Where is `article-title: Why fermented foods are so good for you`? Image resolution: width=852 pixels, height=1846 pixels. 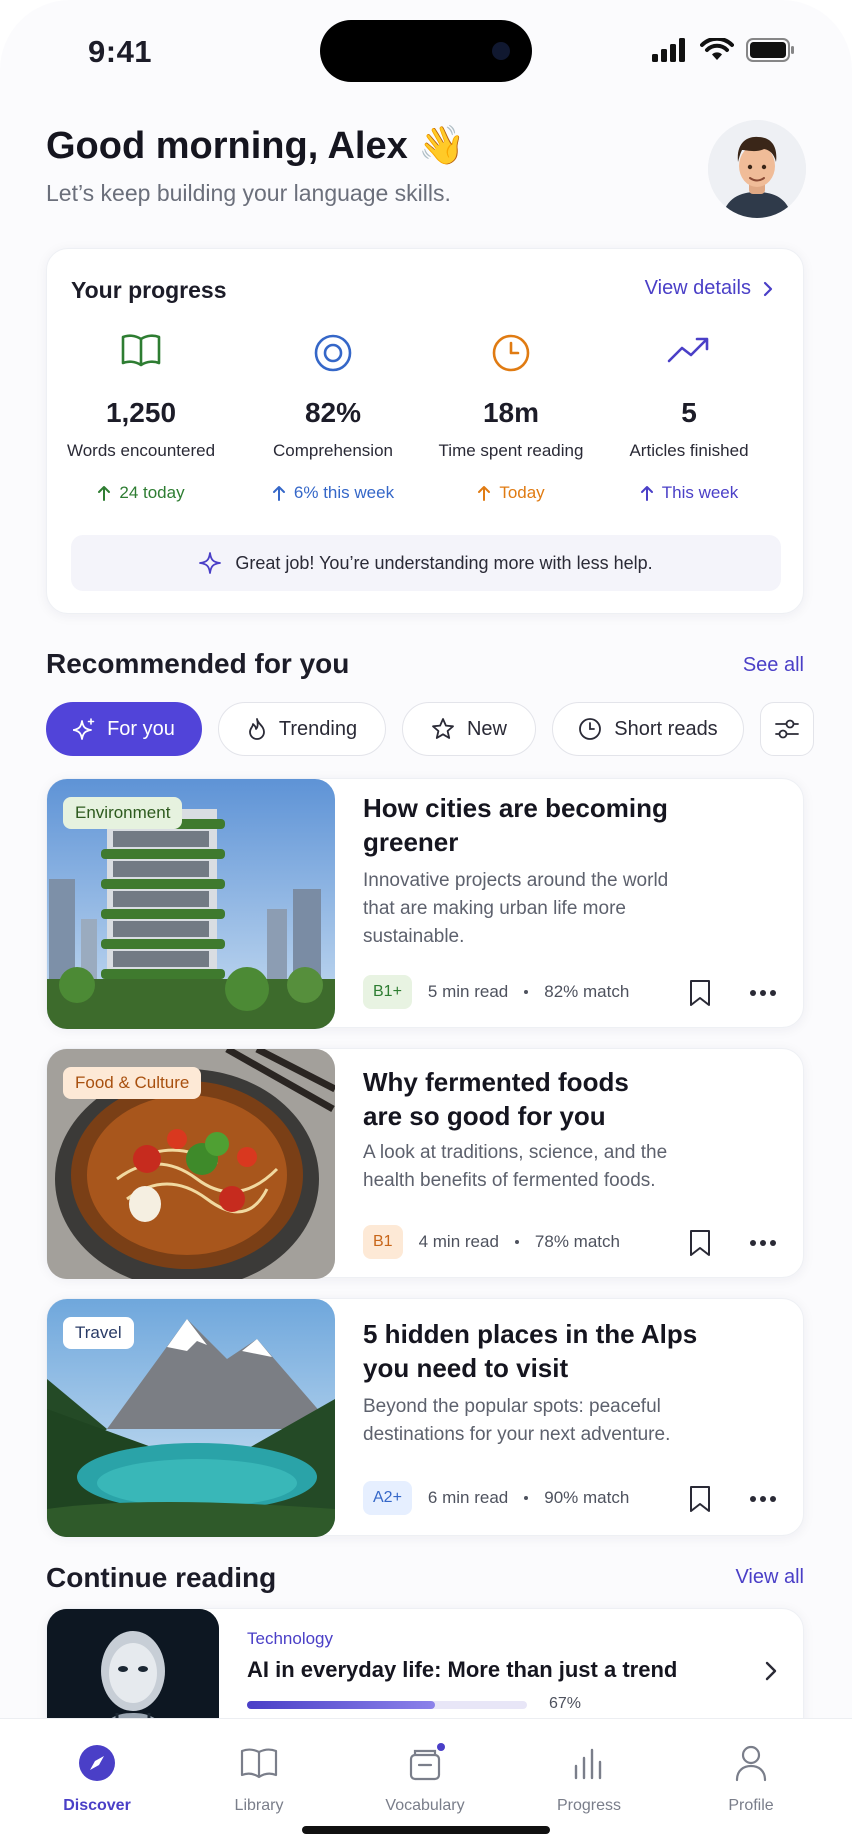 article-title: Why fermented foods are so good for you is located at coordinates (496, 1099).